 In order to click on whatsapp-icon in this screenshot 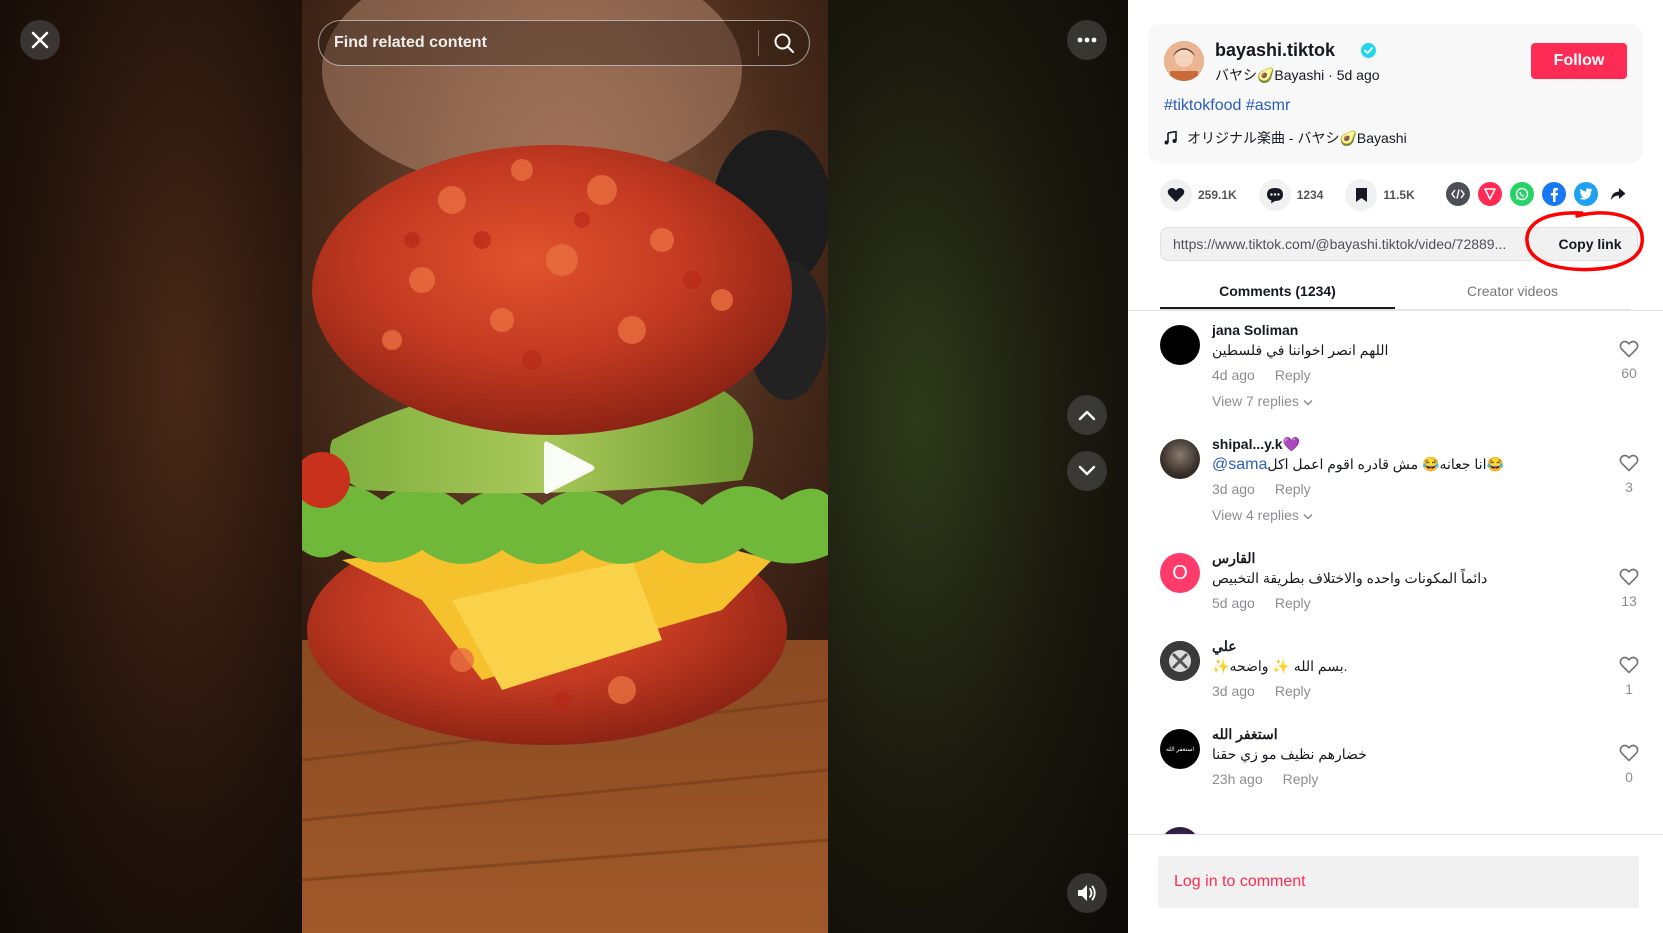, I will do `click(1522, 194)`.